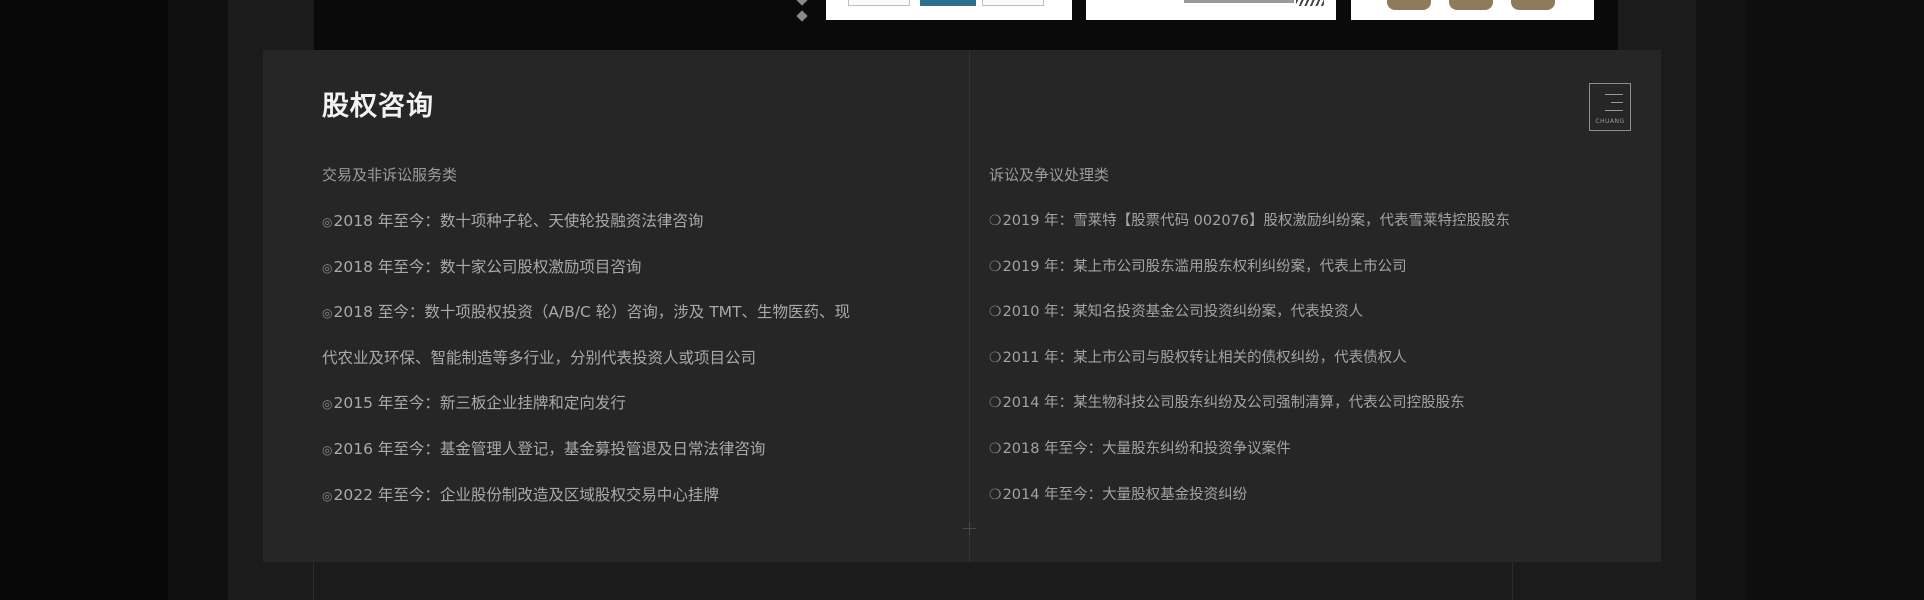  Describe the element at coordinates (1721, 300) in the screenshot. I see `page-edge-right` at that location.